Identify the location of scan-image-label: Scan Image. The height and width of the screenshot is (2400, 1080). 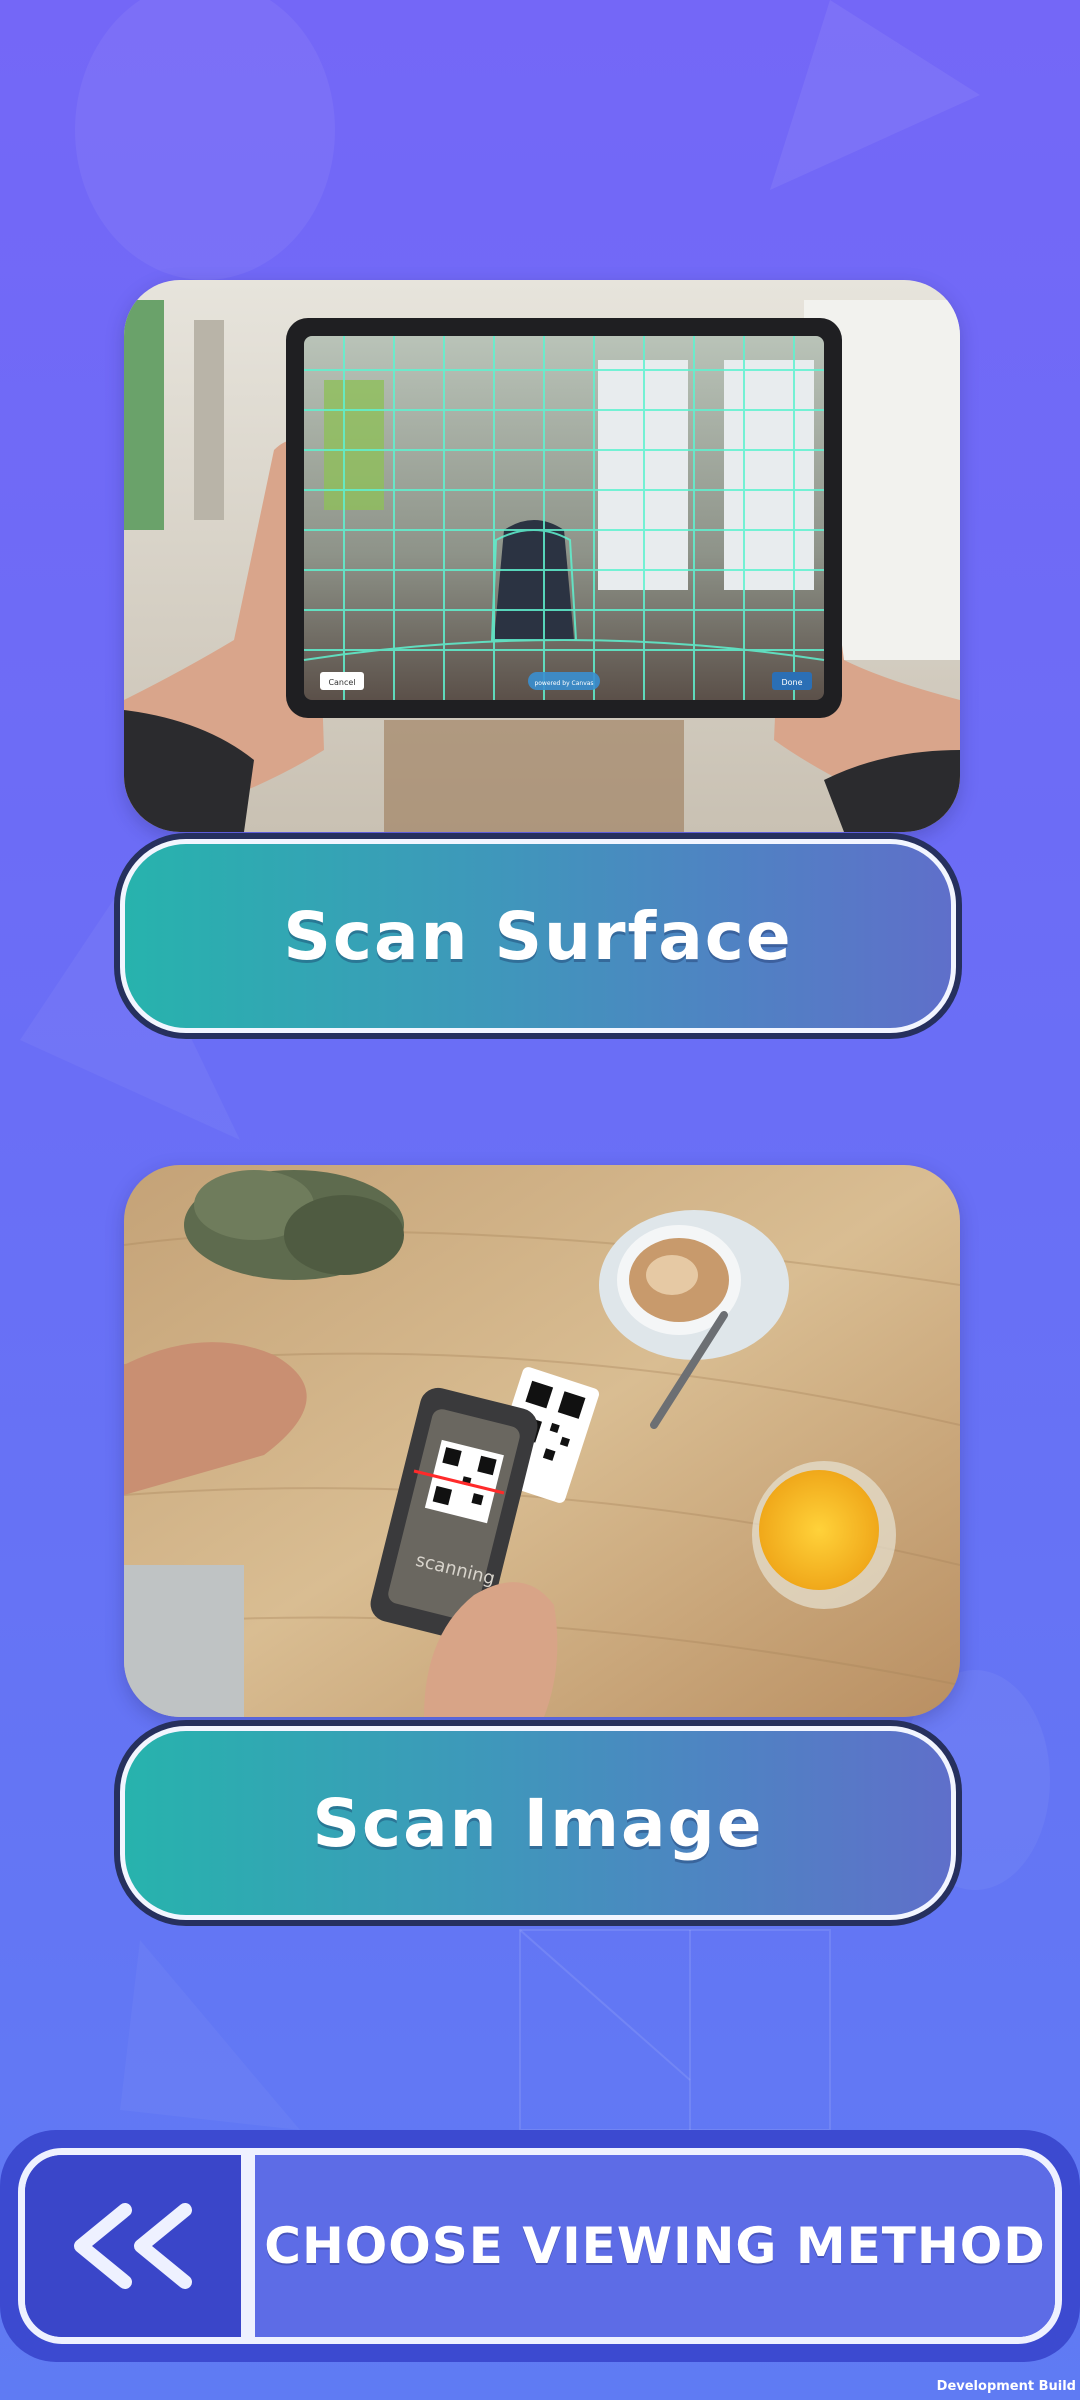
(538, 1823).